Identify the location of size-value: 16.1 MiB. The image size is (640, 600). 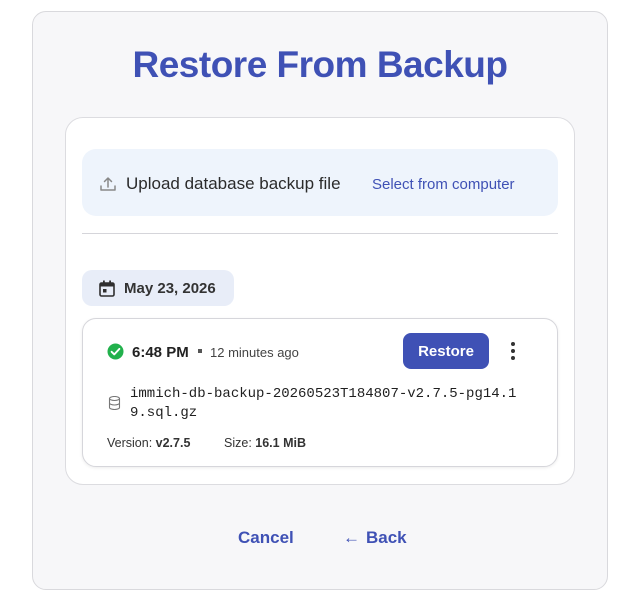
(280, 443).